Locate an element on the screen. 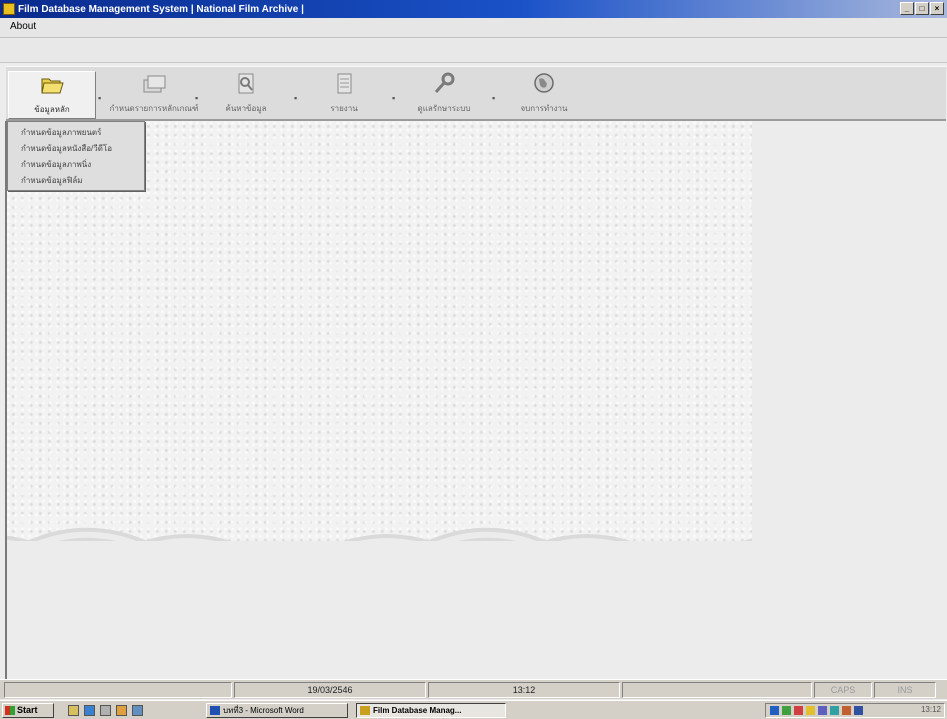 Image resolution: width=947 pixels, height=719 pixels. word-icon is located at coordinates (215, 710).